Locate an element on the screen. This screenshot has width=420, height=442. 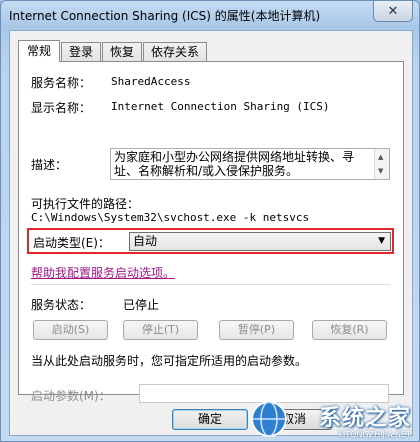
description-scrollbar: ▲ ▼ is located at coordinates (381, 164).